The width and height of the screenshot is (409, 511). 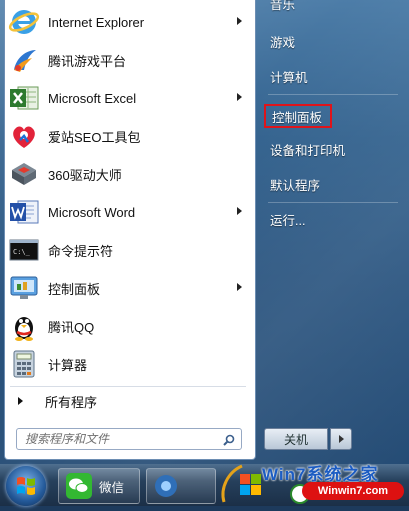 I want to click on right-item-control-panel: 控制面板, so click(x=298, y=116).